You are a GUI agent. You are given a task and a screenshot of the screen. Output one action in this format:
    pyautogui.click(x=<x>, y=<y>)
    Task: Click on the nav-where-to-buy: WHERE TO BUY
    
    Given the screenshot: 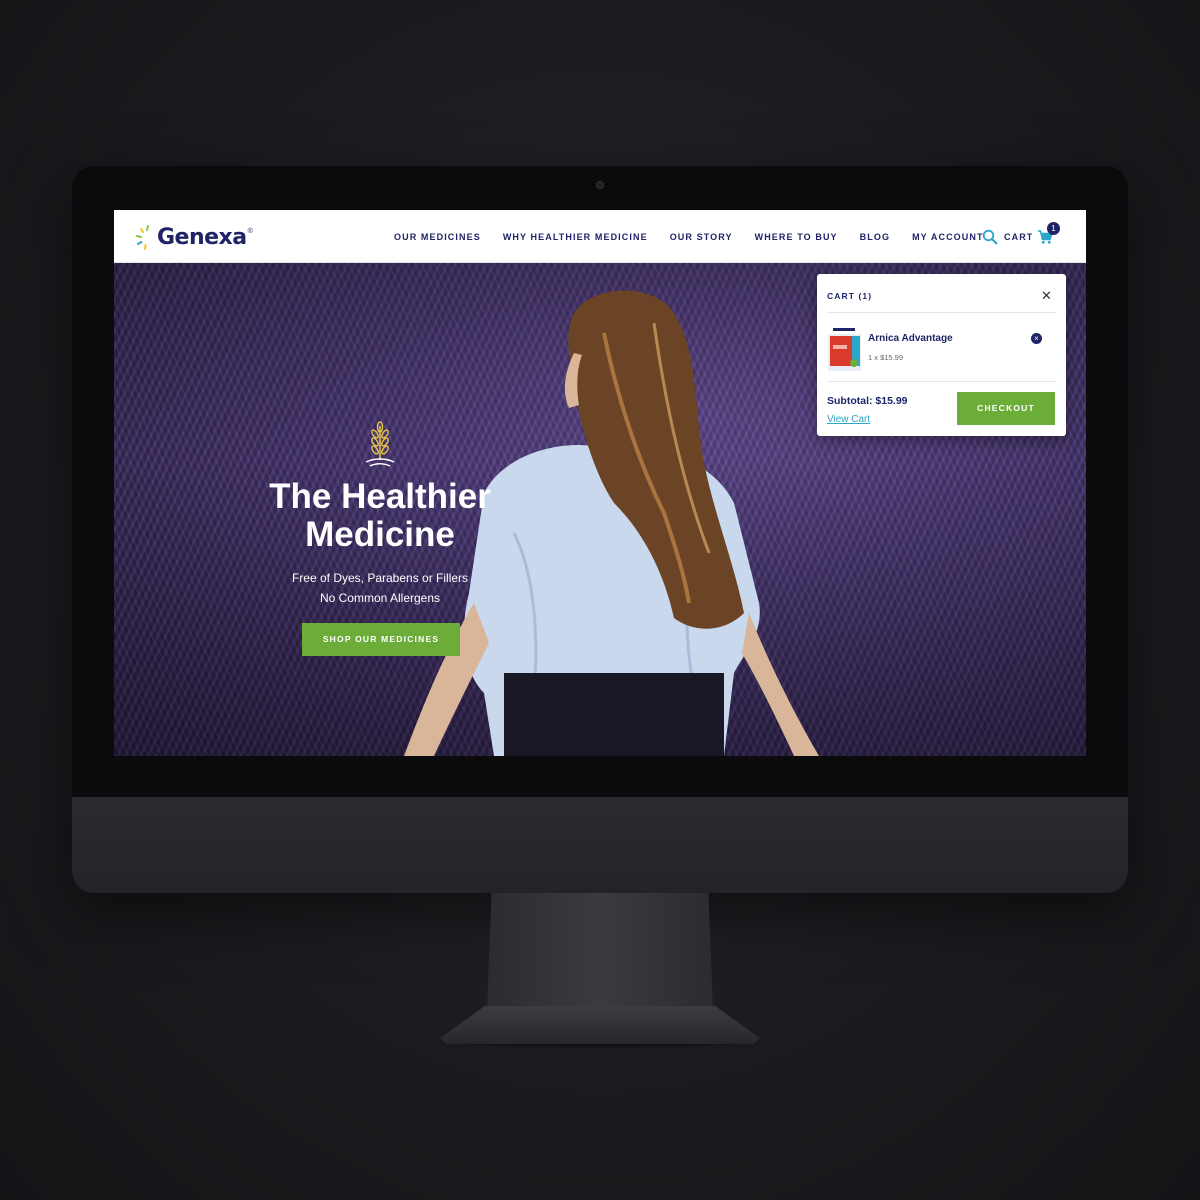 What is the action you would take?
    pyautogui.click(x=796, y=237)
    